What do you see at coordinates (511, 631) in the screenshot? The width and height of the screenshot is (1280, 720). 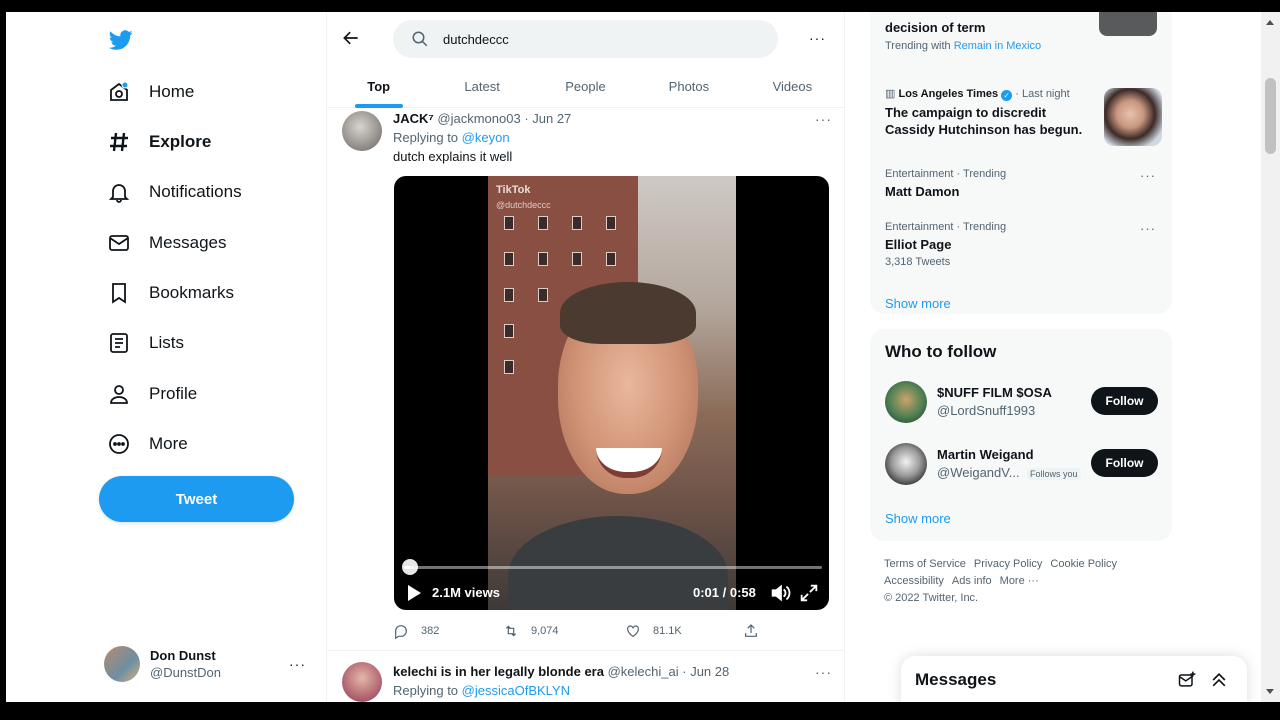 I see `retweet-icon` at bounding box center [511, 631].